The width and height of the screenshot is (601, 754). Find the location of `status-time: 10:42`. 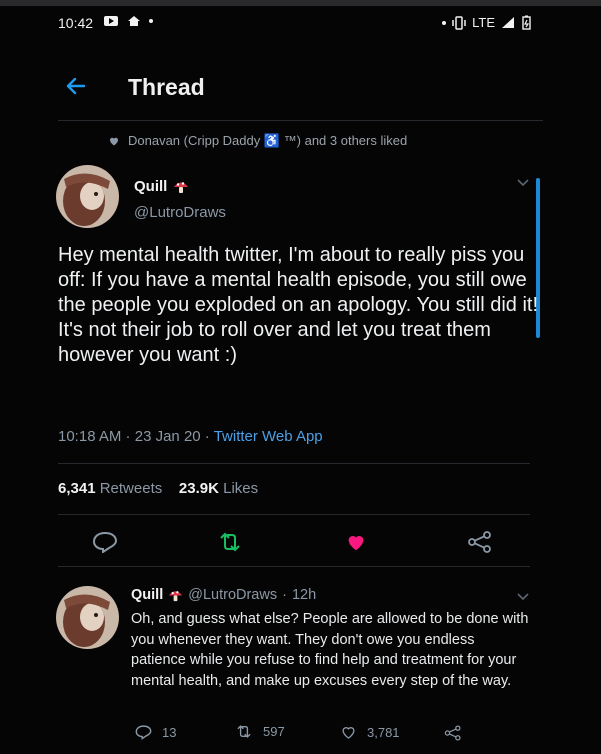

status-time: 10:42 is located at coordinates (76, 23).